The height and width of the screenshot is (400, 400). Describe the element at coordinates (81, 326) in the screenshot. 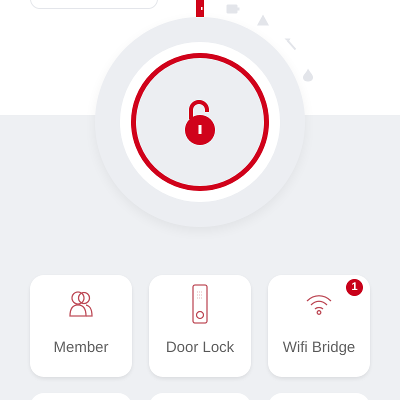

I see `feature-tile: Member` at that location.